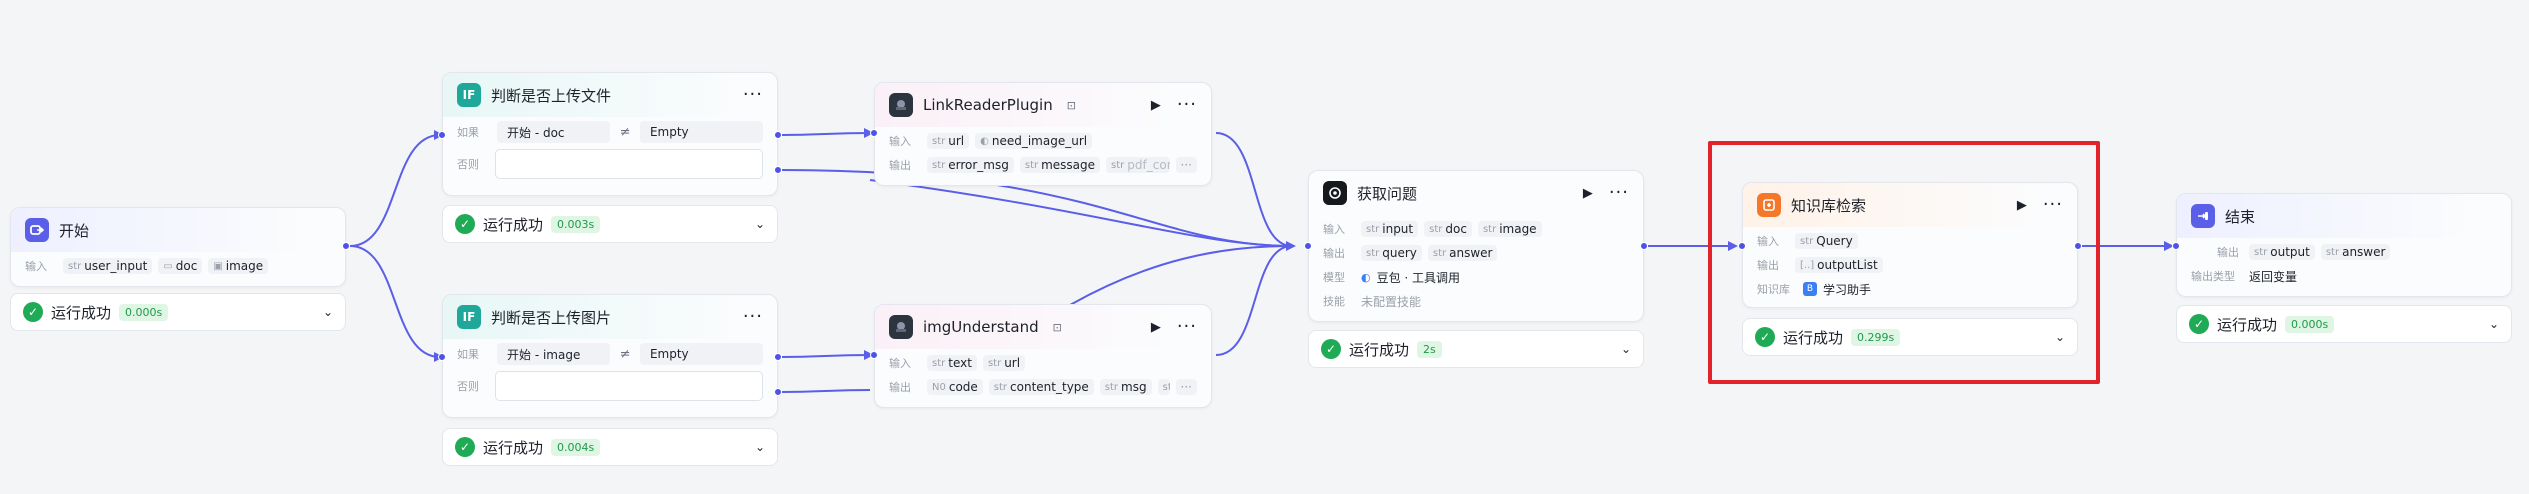  Describe the element at coordinates (1081, 213) in the screenshot. I see `edge-link-else-question` at that location.